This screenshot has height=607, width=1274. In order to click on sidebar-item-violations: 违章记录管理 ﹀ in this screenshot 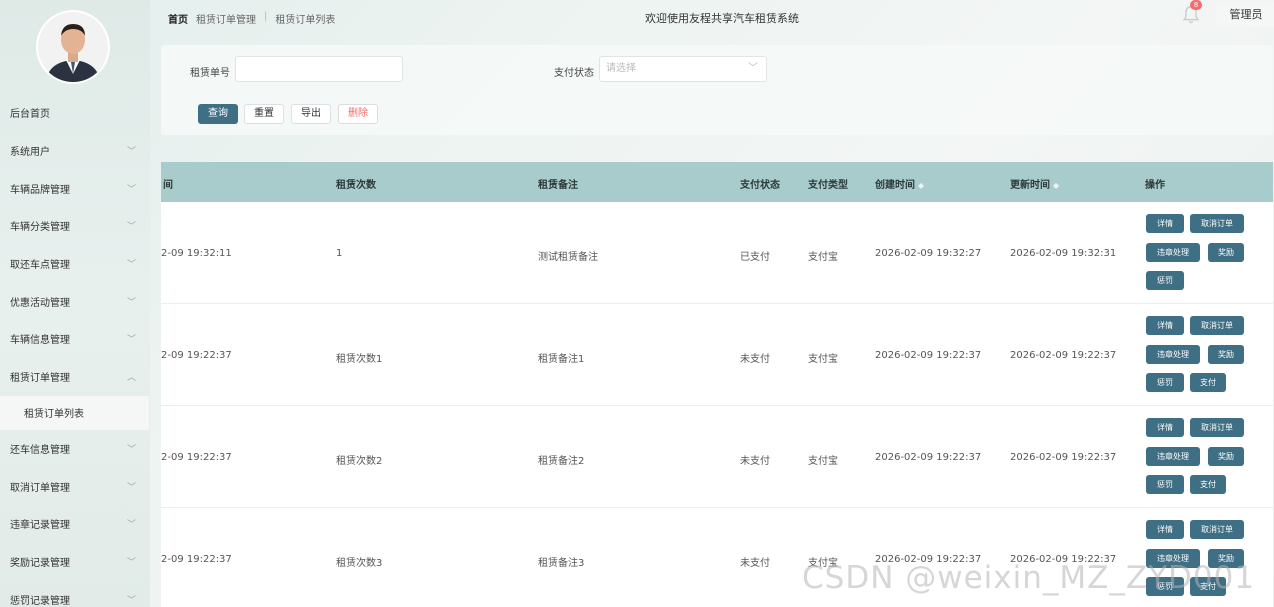, I will do `click(75, 524)`.